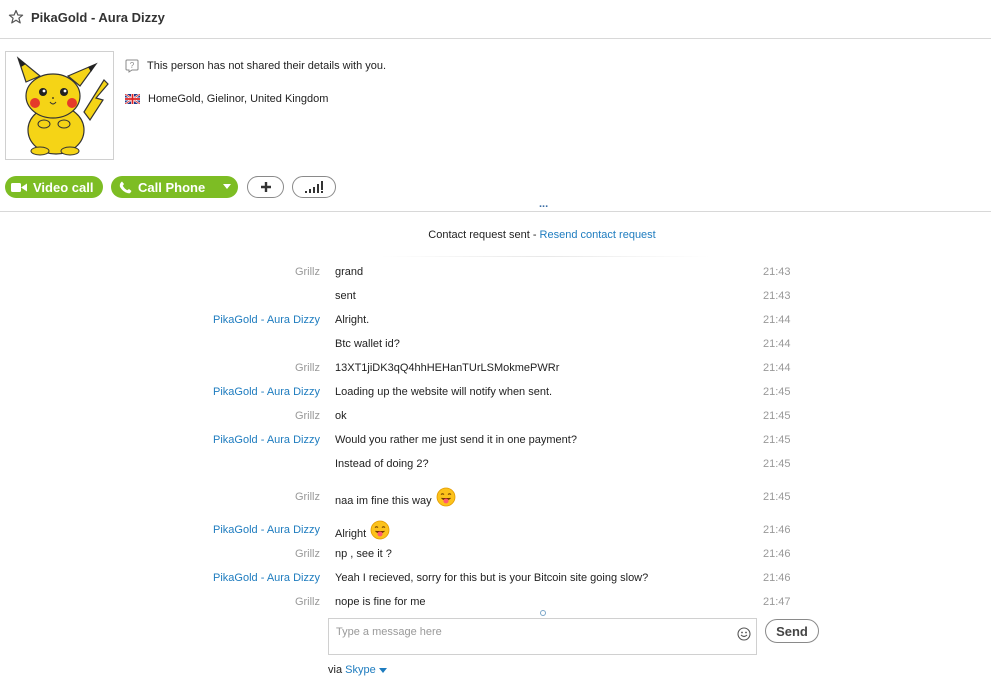 The image size is (991, 680). I want to click on message-text: np , see it ?, so click(363, 554).